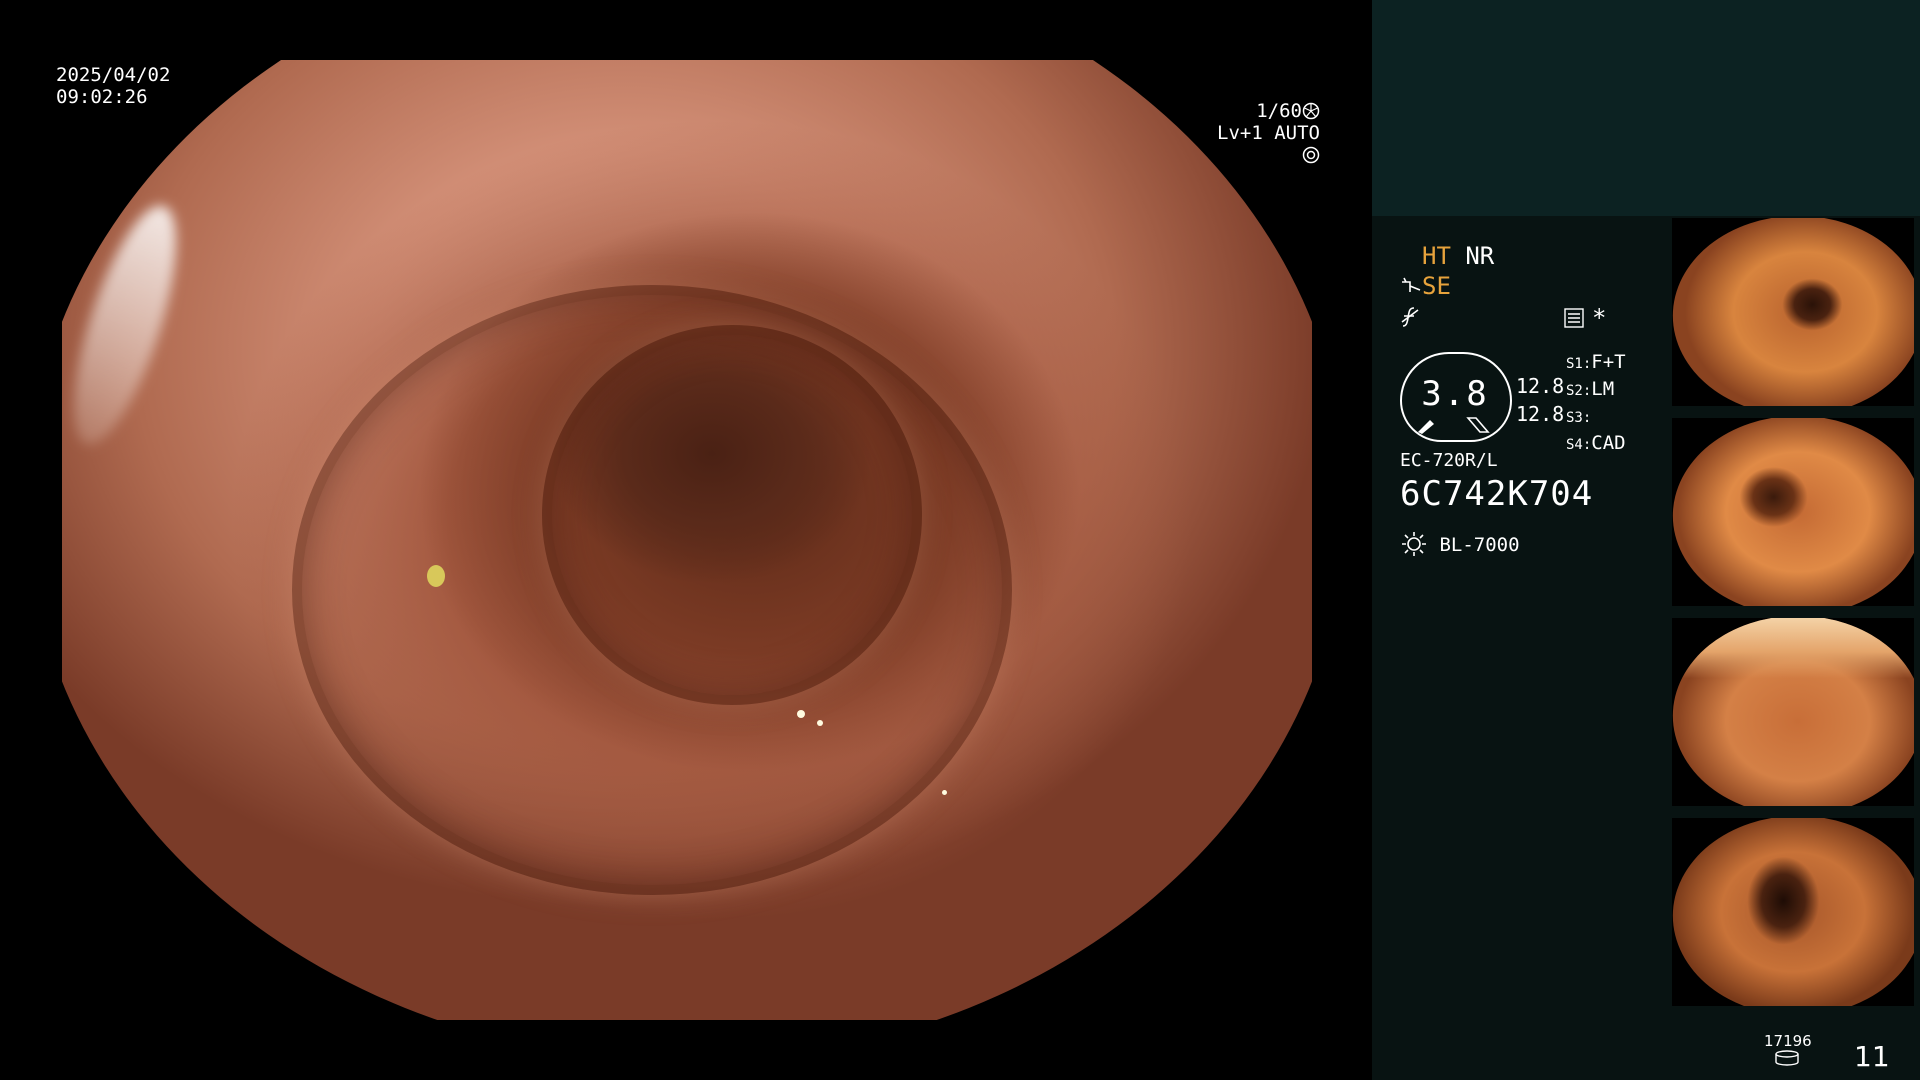 The height and width of the screenshot is (1080, 1920). Describe the element at coordinates (1279, 111) in the screenshot. I see `shutter-text: 1/60` at that location.